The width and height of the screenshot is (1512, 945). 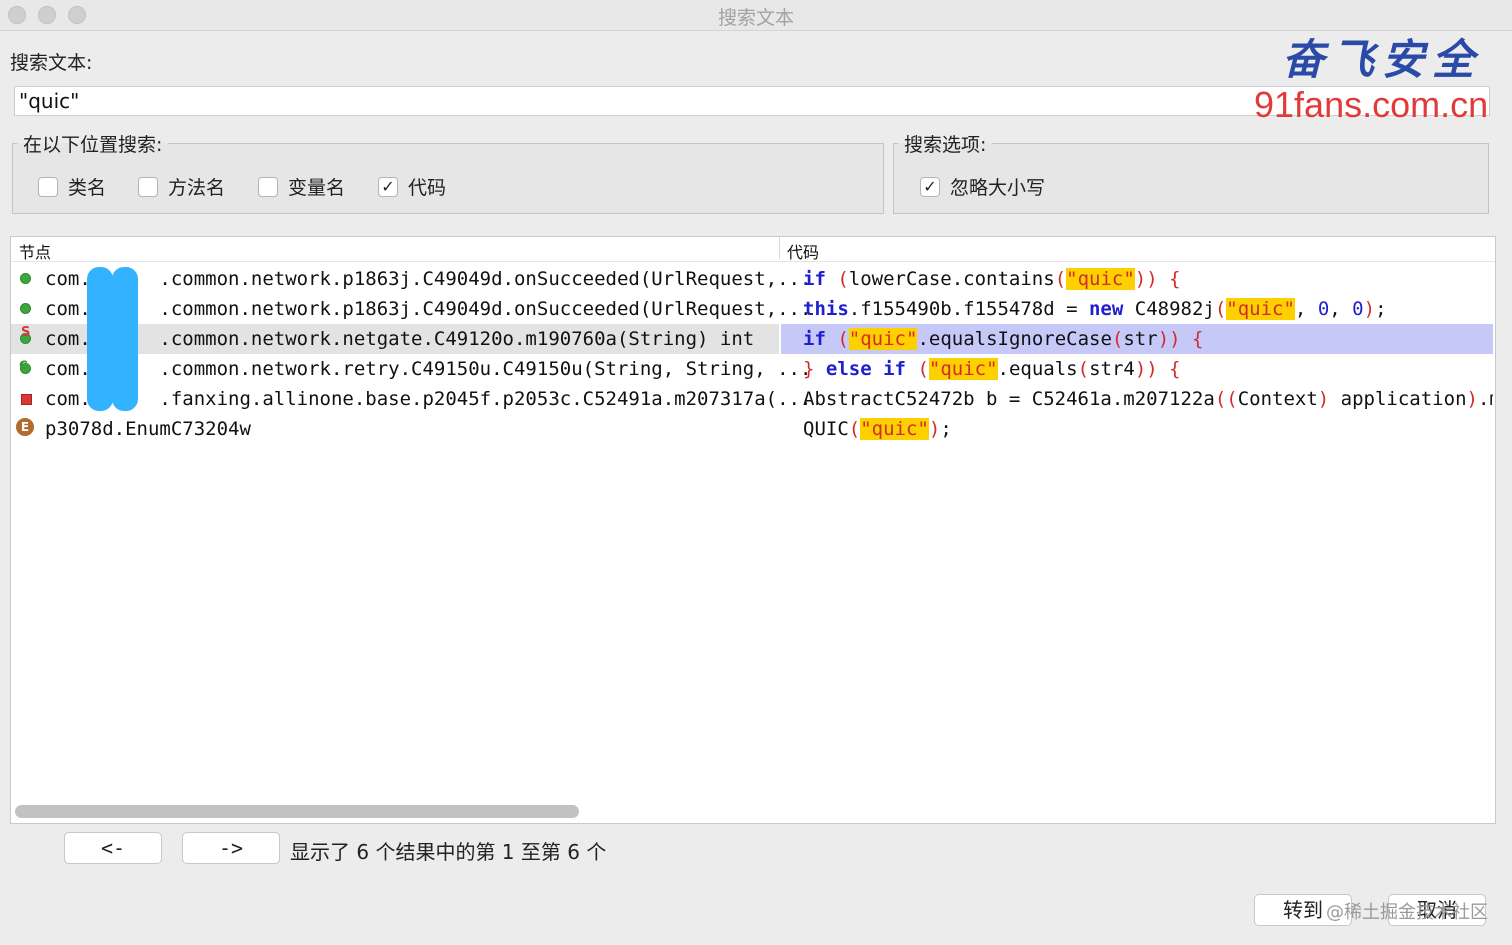 I want to click on horizontal-scrollbar, so click(x=297, y=811).